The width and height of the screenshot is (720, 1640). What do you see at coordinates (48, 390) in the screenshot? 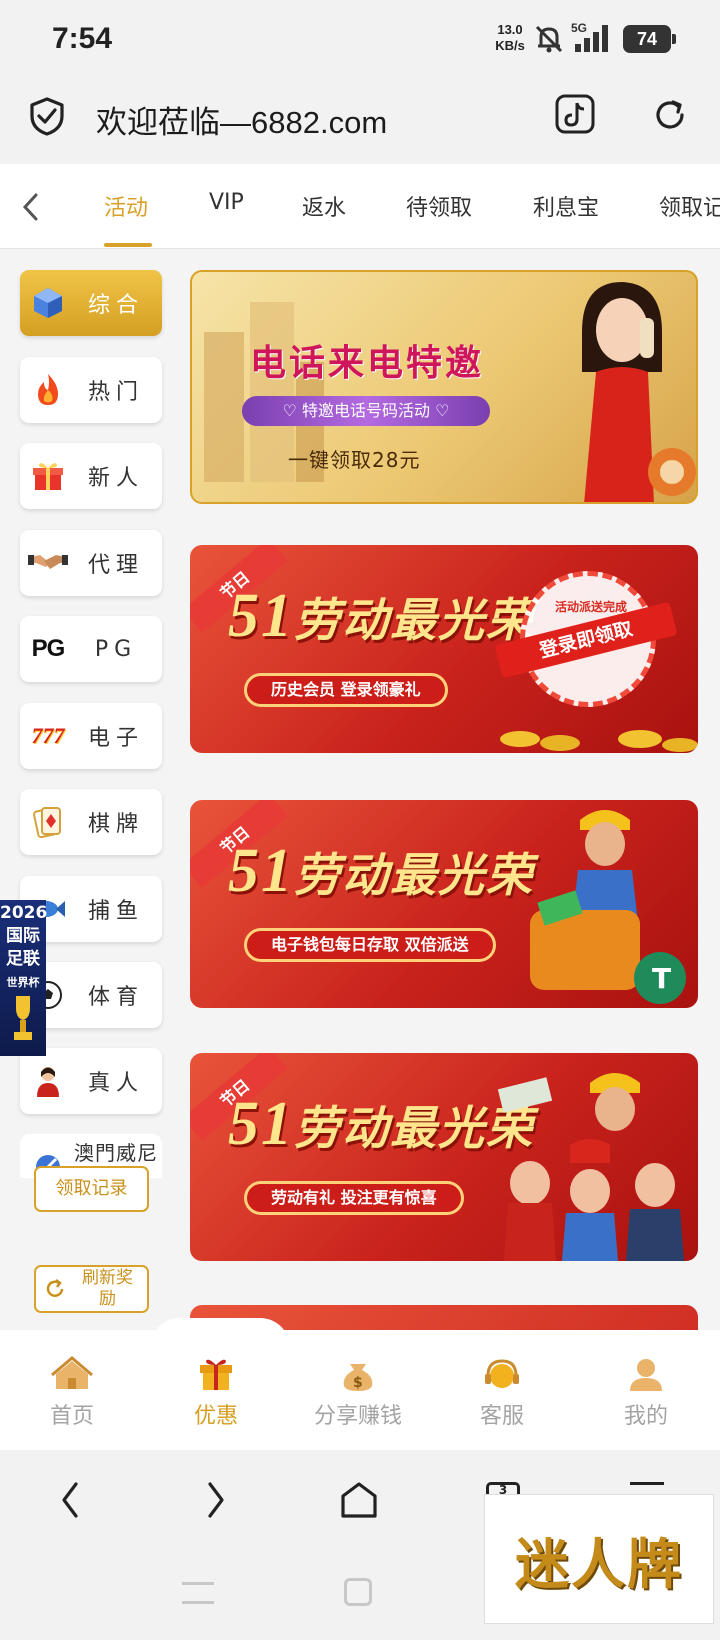
I see `flame-icon` at bounding box center [48, 390].